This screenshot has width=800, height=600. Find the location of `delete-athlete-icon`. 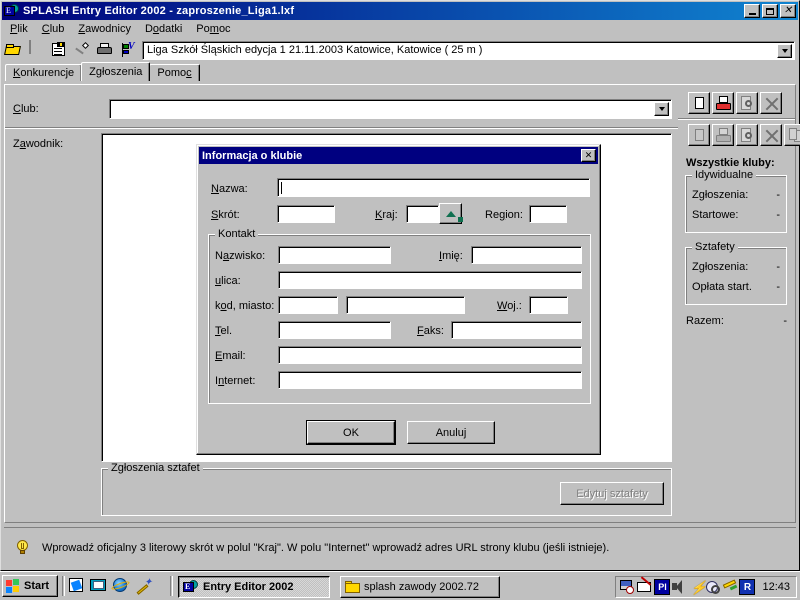

delete-athlete-icon is located at coordinates (771, 135).